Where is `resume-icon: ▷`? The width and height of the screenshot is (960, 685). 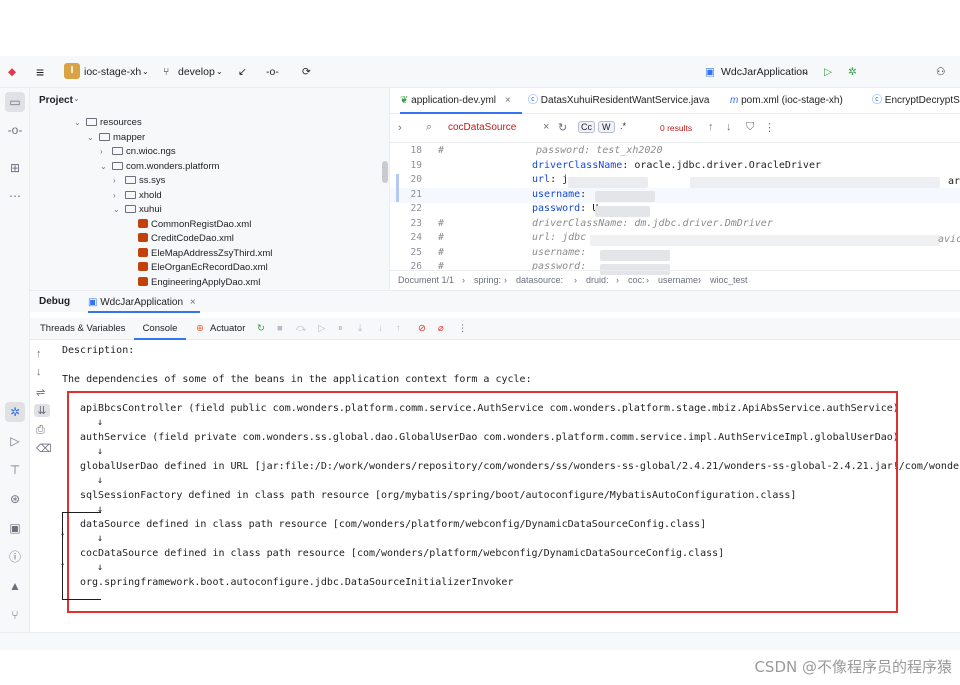
resume-icon: ▷ is located at coordinates (321, 329).